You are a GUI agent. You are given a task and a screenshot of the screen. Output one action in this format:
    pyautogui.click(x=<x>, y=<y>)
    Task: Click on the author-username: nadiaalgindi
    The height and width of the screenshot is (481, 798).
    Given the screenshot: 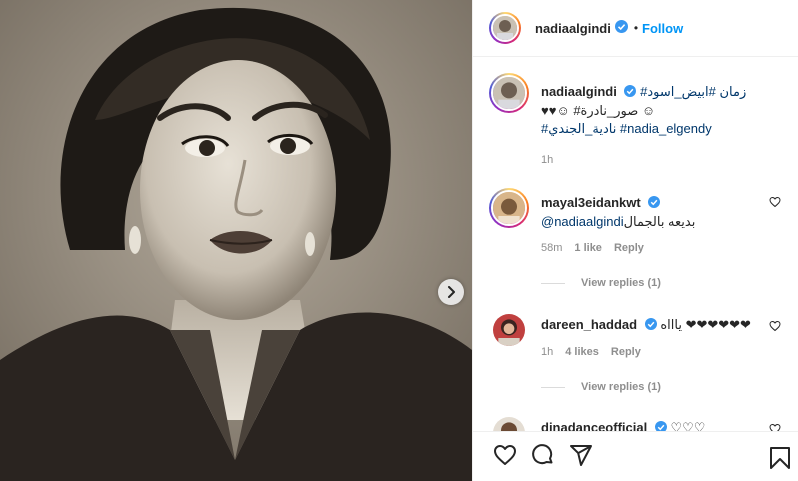 What is the action you would take?
    pyautogui.click(x=573, y=28)
    